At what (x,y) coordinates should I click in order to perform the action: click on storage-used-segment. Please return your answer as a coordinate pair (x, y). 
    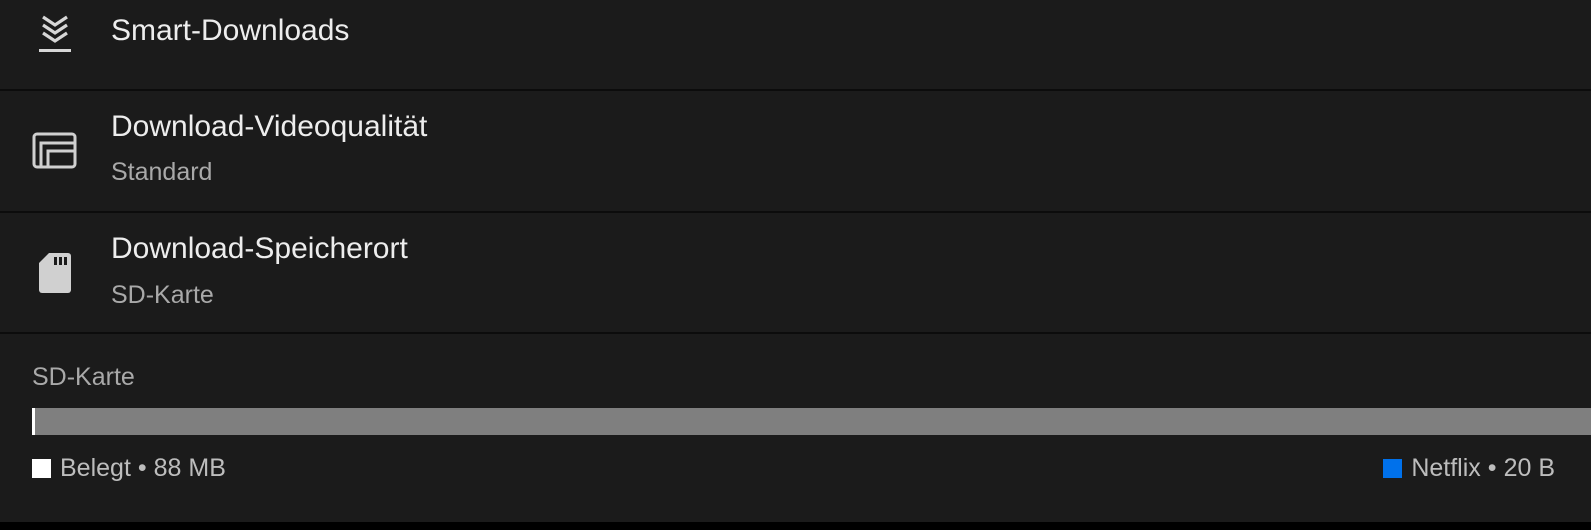
    Looking at the image, I should click on (33, 421).